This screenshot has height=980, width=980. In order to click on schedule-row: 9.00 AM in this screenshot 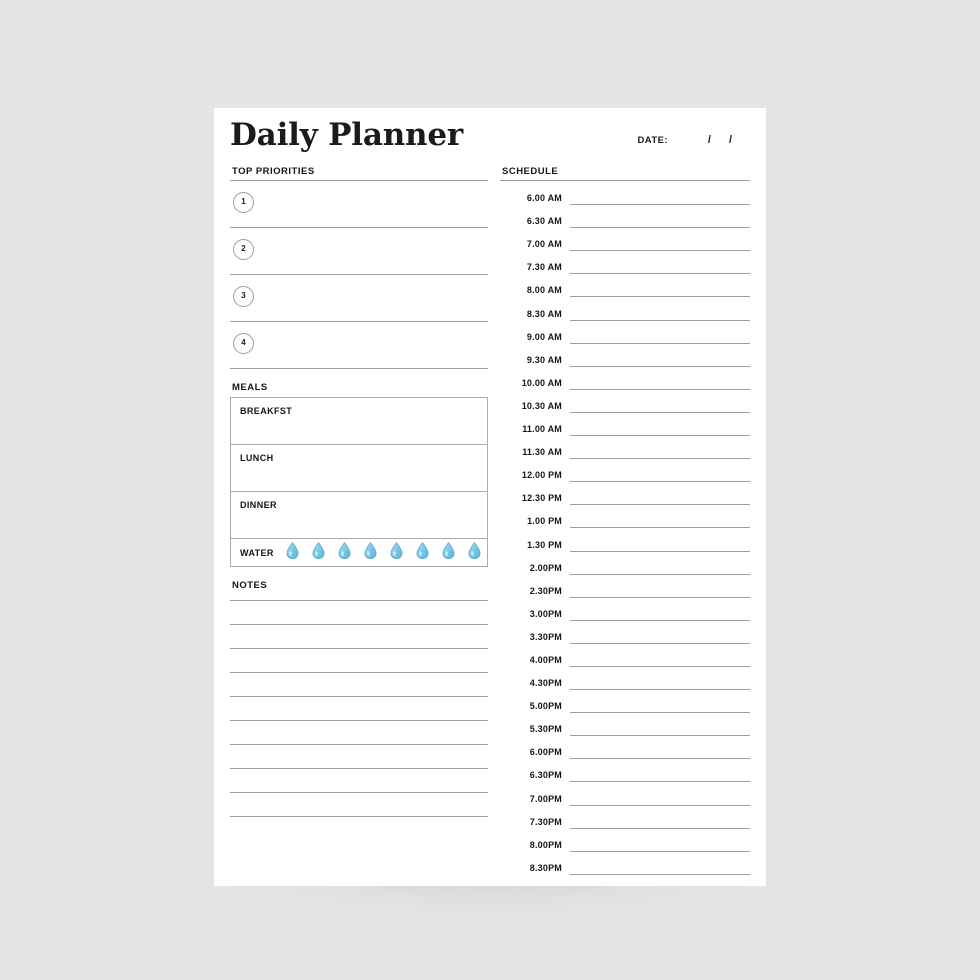, I will do `click(625, 333)`.